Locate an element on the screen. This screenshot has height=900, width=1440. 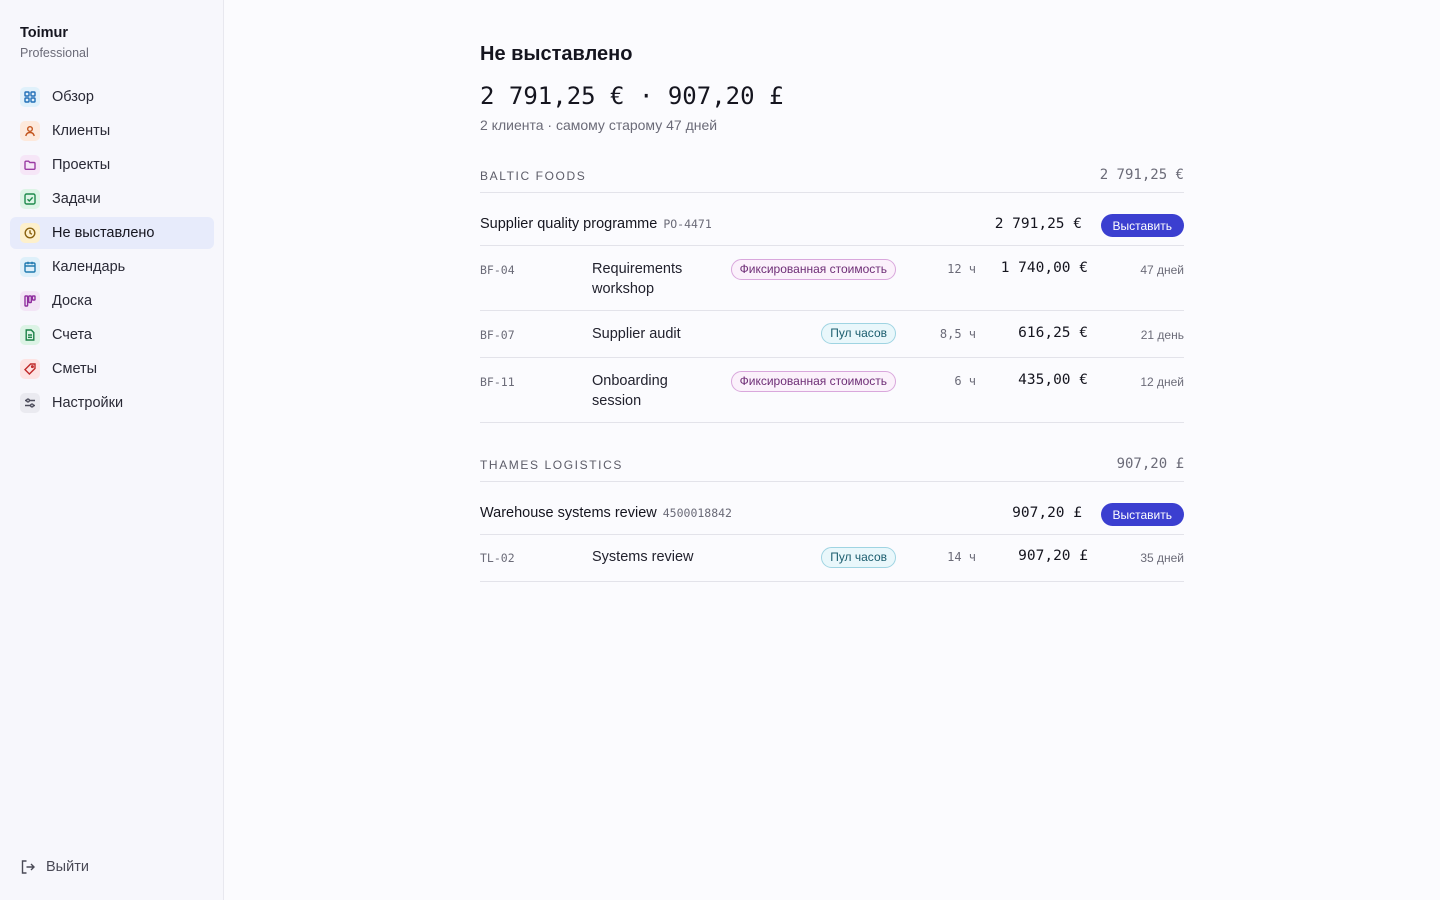
sidebar-item-estimates: Сметы is located at coordinates (112, 369).